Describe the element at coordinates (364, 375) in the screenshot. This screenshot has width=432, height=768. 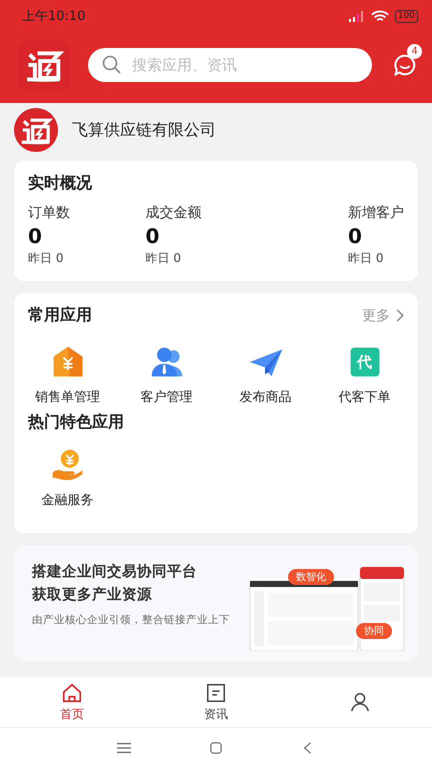
I see `app-shortcut: 代 代客下单` at that location.